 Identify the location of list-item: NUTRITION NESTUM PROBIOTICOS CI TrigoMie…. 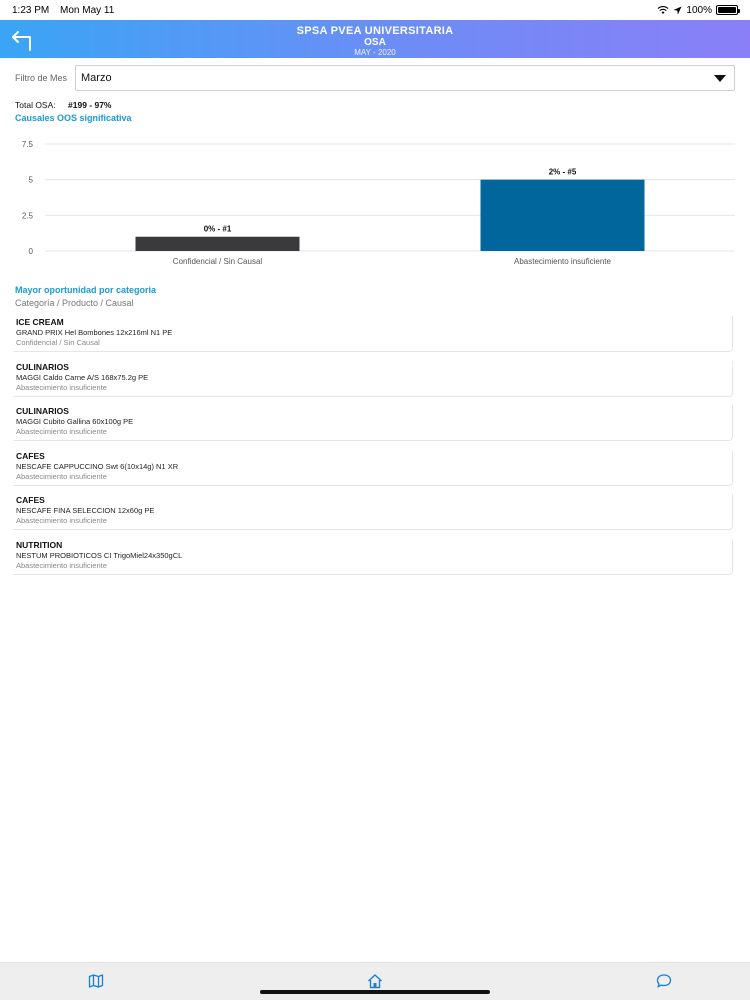
(373, 556).